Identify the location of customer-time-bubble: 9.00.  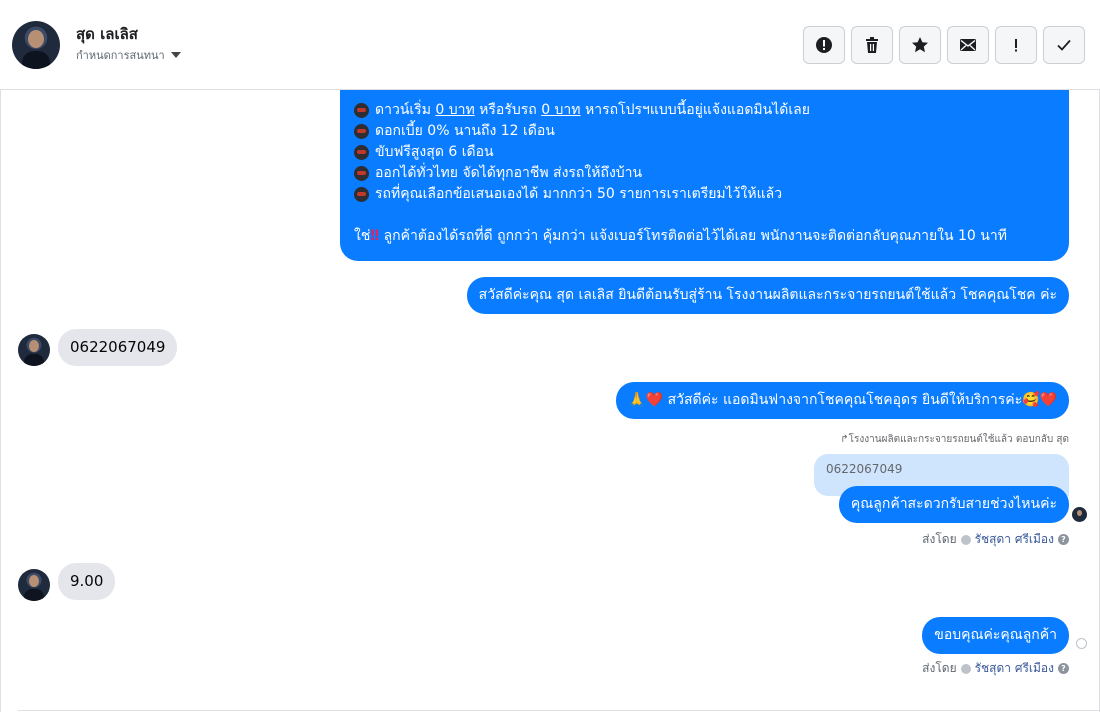
(87, 581).